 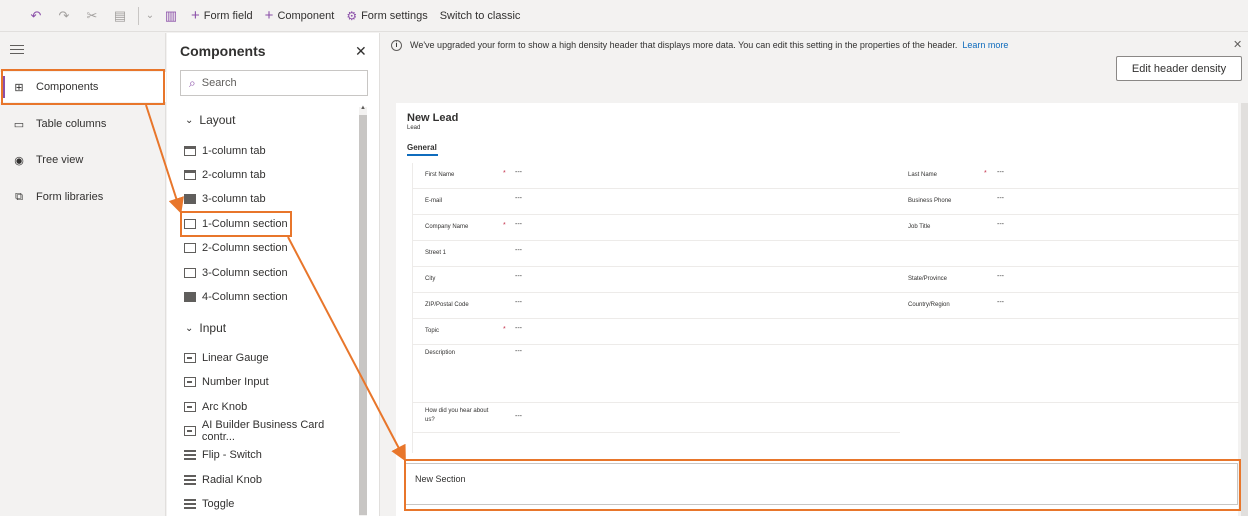 I want to click on highlight-box-new-section, so click(x=822, y=485).